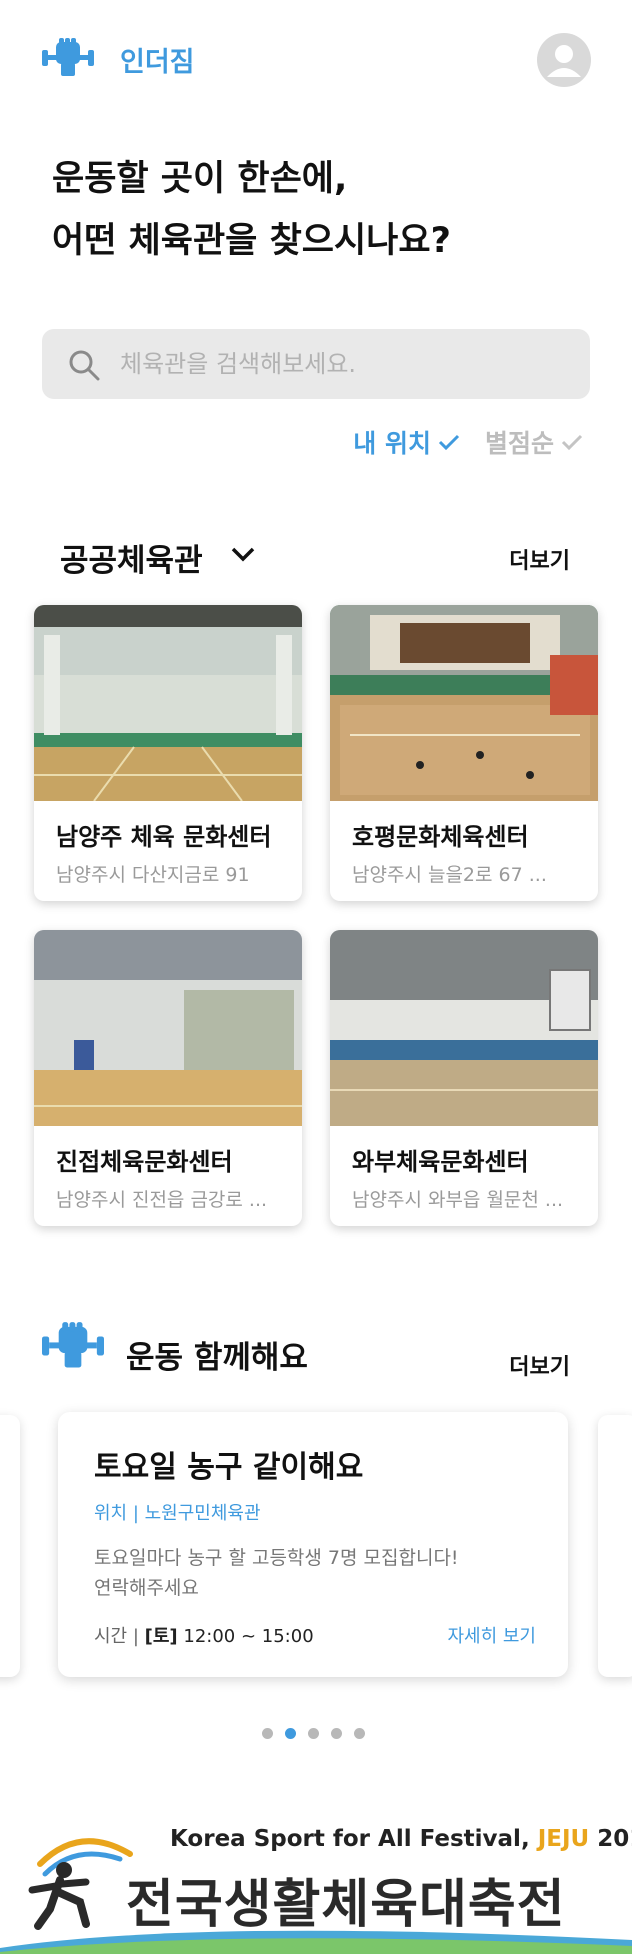 The image size is (632, 1954). I want to click on gym-card: 남양주 체육 문화센터 남양주시 다산지금로 91, so click(168, 753).